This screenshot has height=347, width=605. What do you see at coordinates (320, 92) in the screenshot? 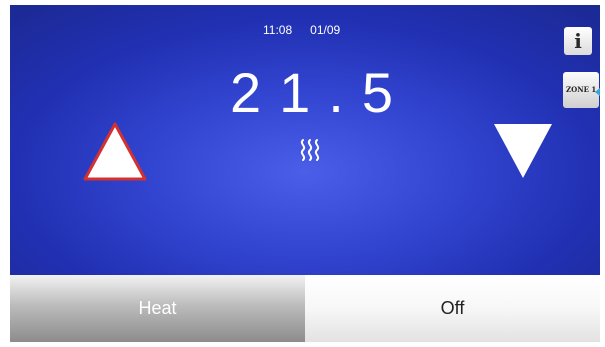
I see `setpoint-temperature: 21.5` at bounding box center [320, 92].